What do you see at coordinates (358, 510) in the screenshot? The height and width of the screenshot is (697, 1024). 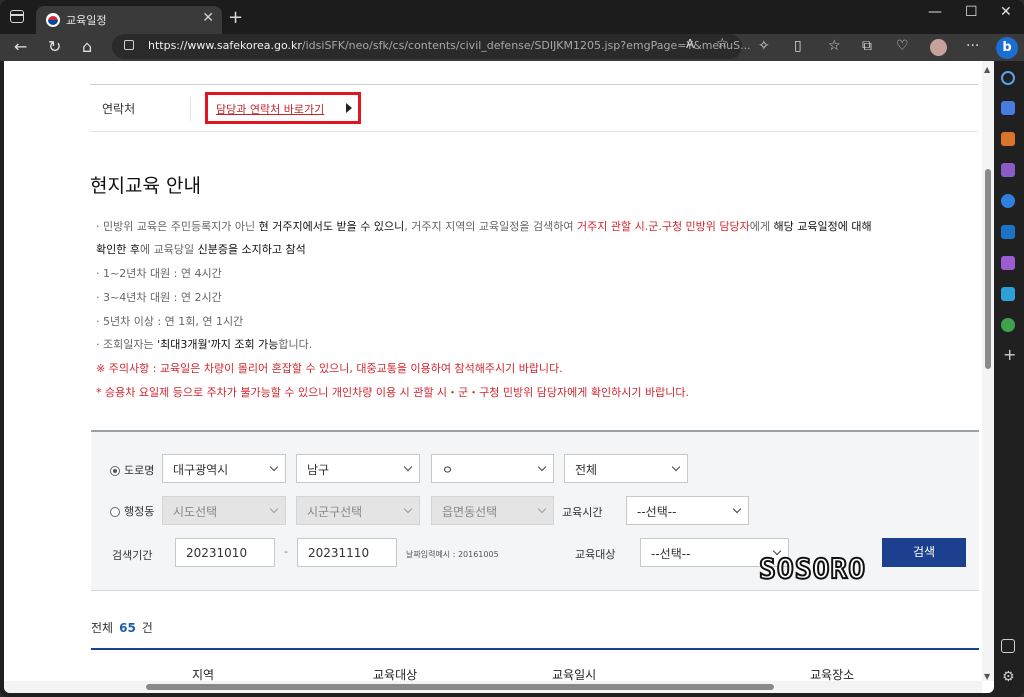 I see `admin-district-select: 시군구선택` at bounding box center [358, 510].